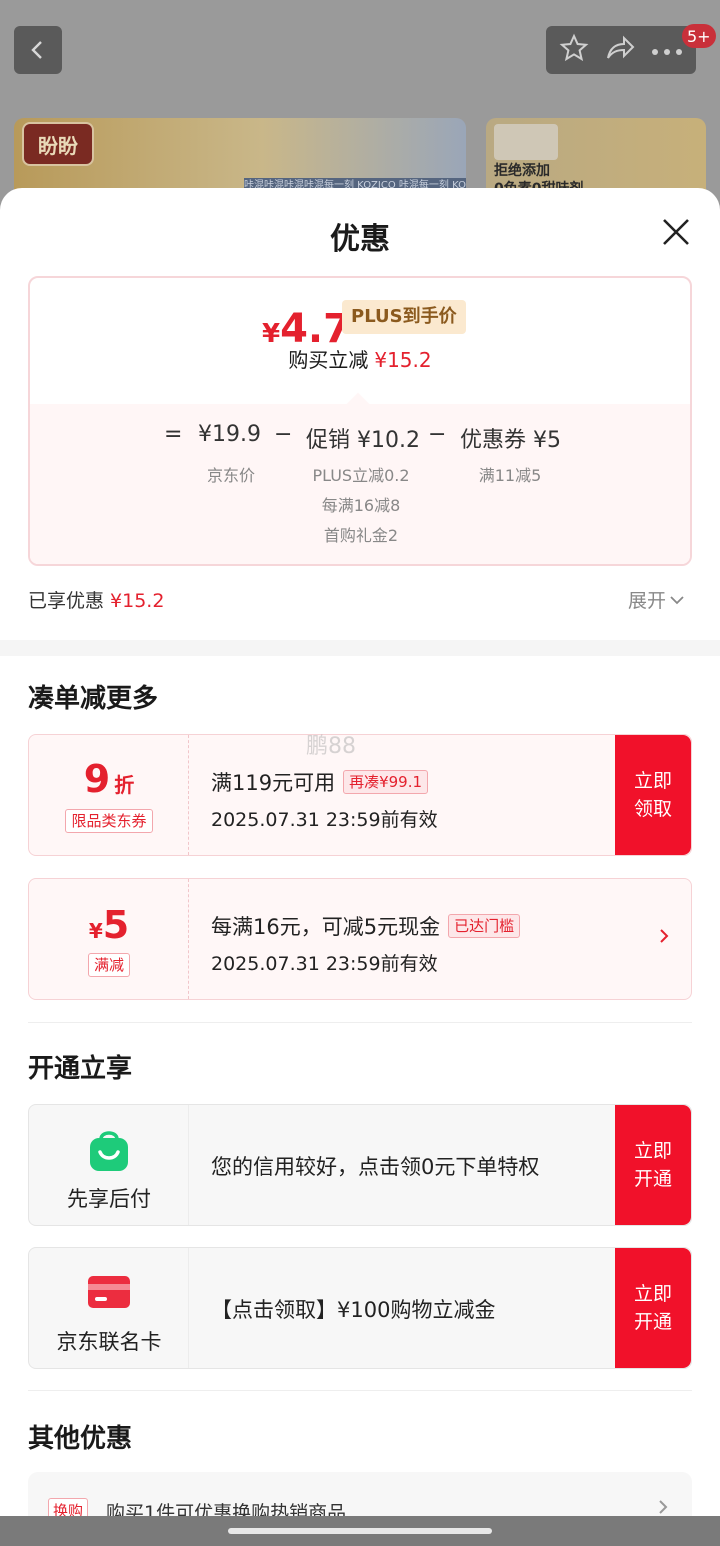 This screenshot has width=720, height=1546. What do you see at coordinates (411, 799) in the screenshot?
I see `coupon-body: 满119元可用 再凑¥99.1 2025.07.31 23:59前有效` at bounding box center [411, 799].